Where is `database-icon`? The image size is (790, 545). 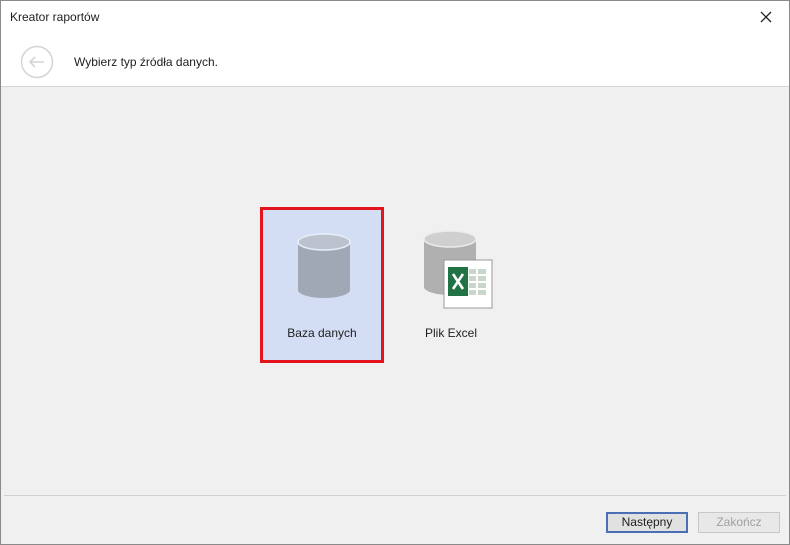
database-icon is located at coordinates (324, 265).